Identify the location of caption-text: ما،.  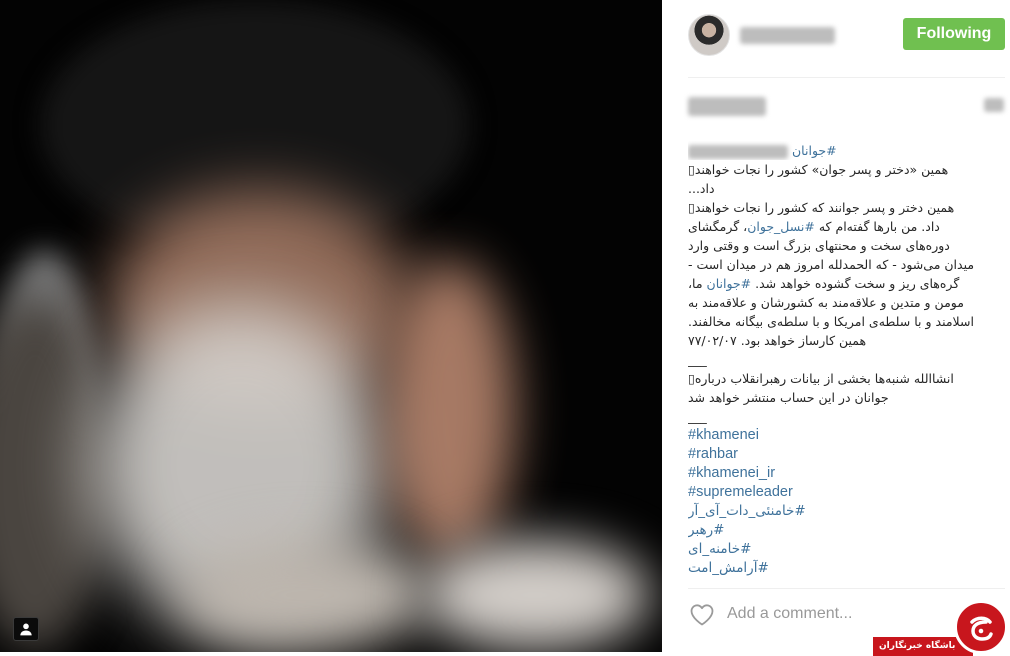
(697, 283).